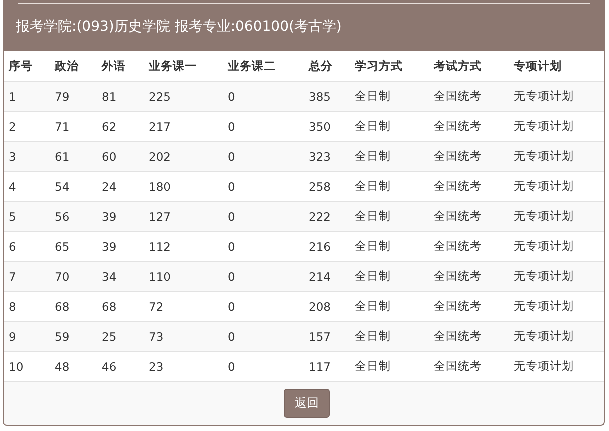 This screenshot has width=609, height=431. Describe the element at coordinates (63, 187) in the screenshot. I see `table-cell-text: 54` at that location.